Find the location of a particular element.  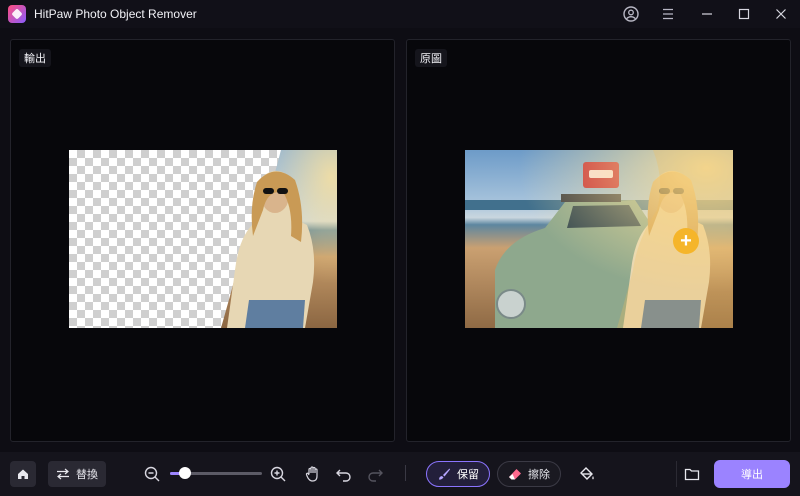

menu-icon is located at coordinates (668, 14).